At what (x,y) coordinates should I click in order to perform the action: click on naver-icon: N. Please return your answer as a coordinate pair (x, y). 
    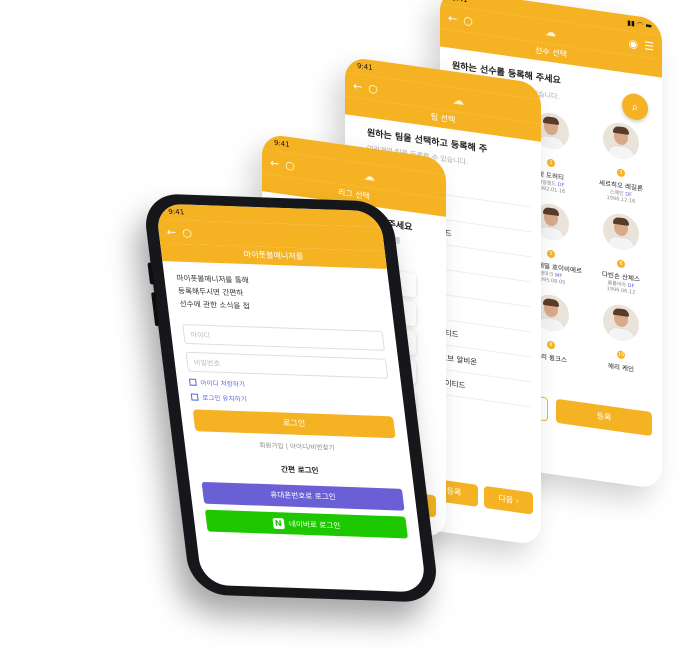
    Looking at the image, I should click on (278, 523).